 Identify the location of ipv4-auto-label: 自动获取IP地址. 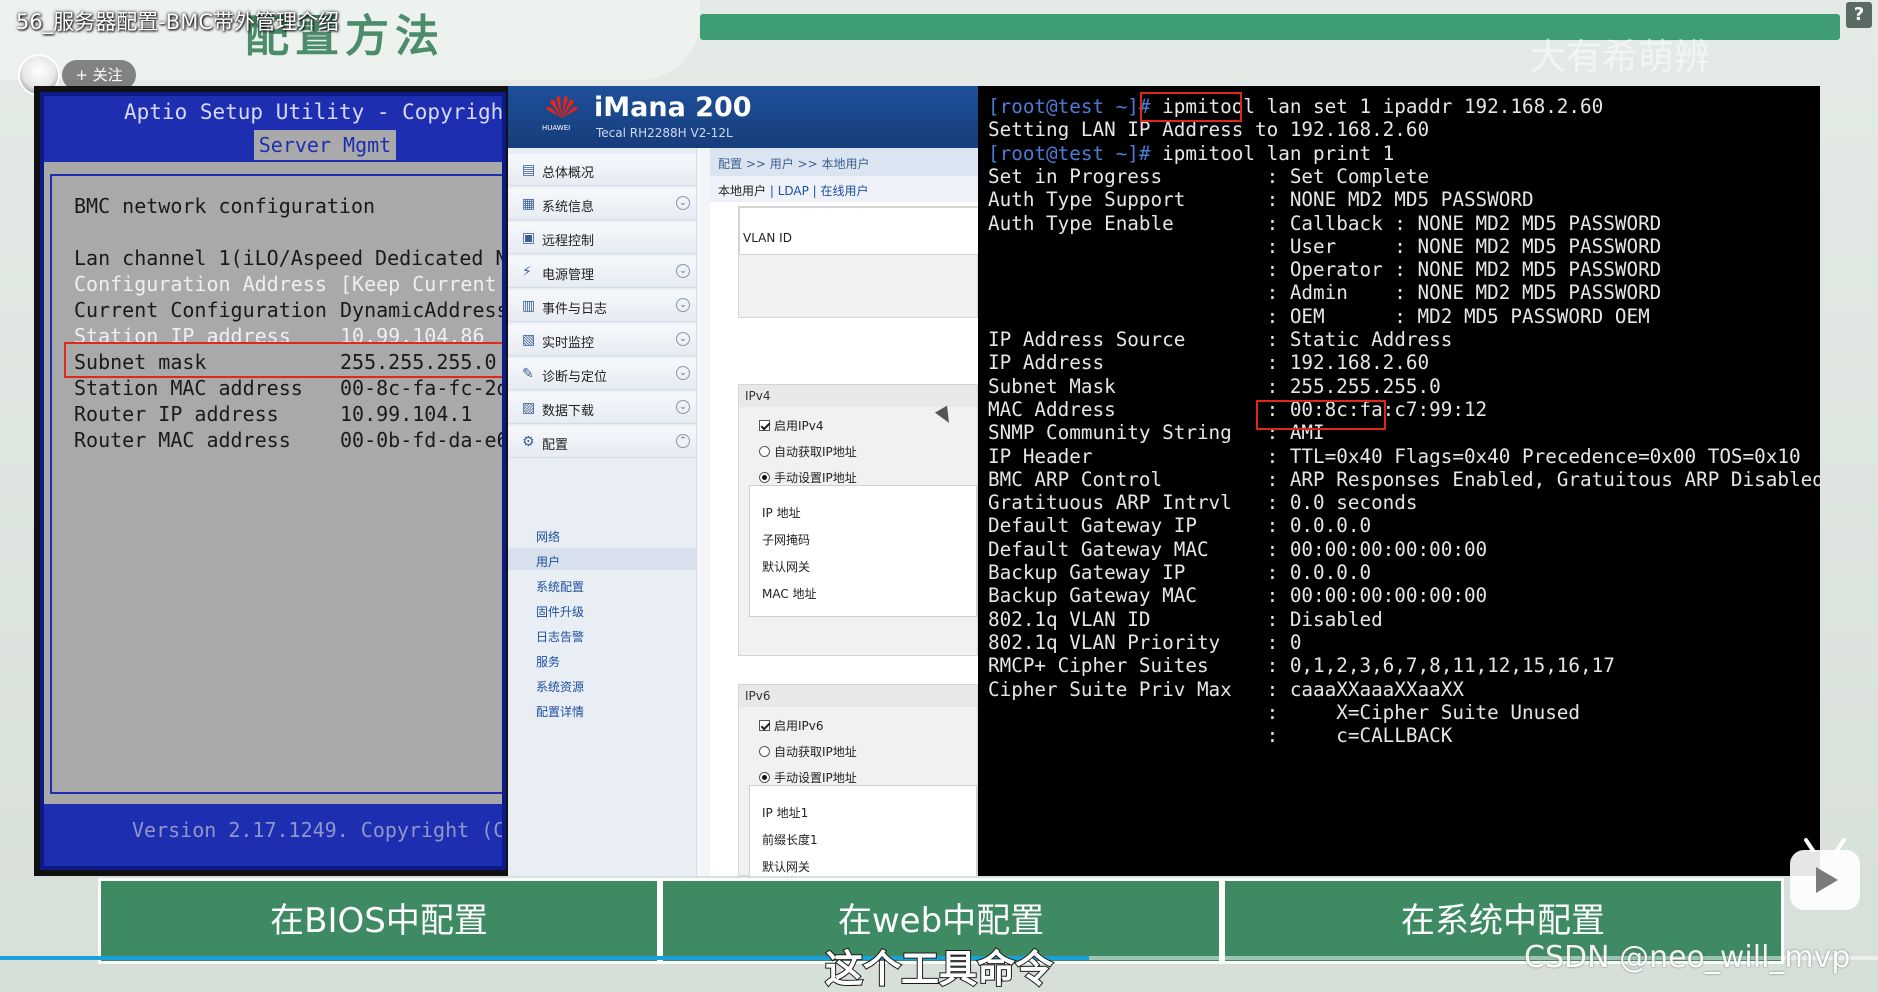
(815, 452).